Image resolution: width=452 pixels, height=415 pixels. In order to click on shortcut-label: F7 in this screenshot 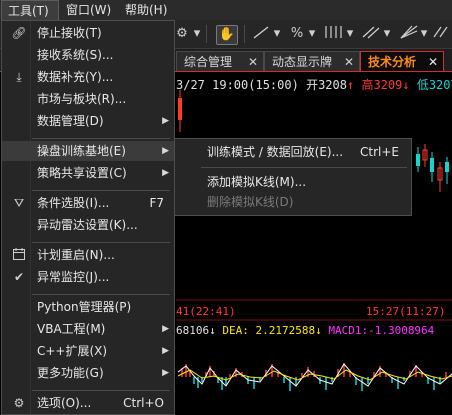, I will do `click(156, 203)`.